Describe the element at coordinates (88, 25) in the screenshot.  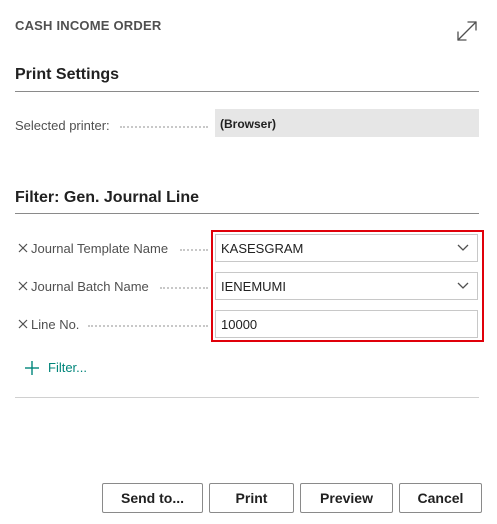
I see `dialog-title: CASH INCOME ORDER` at that location.